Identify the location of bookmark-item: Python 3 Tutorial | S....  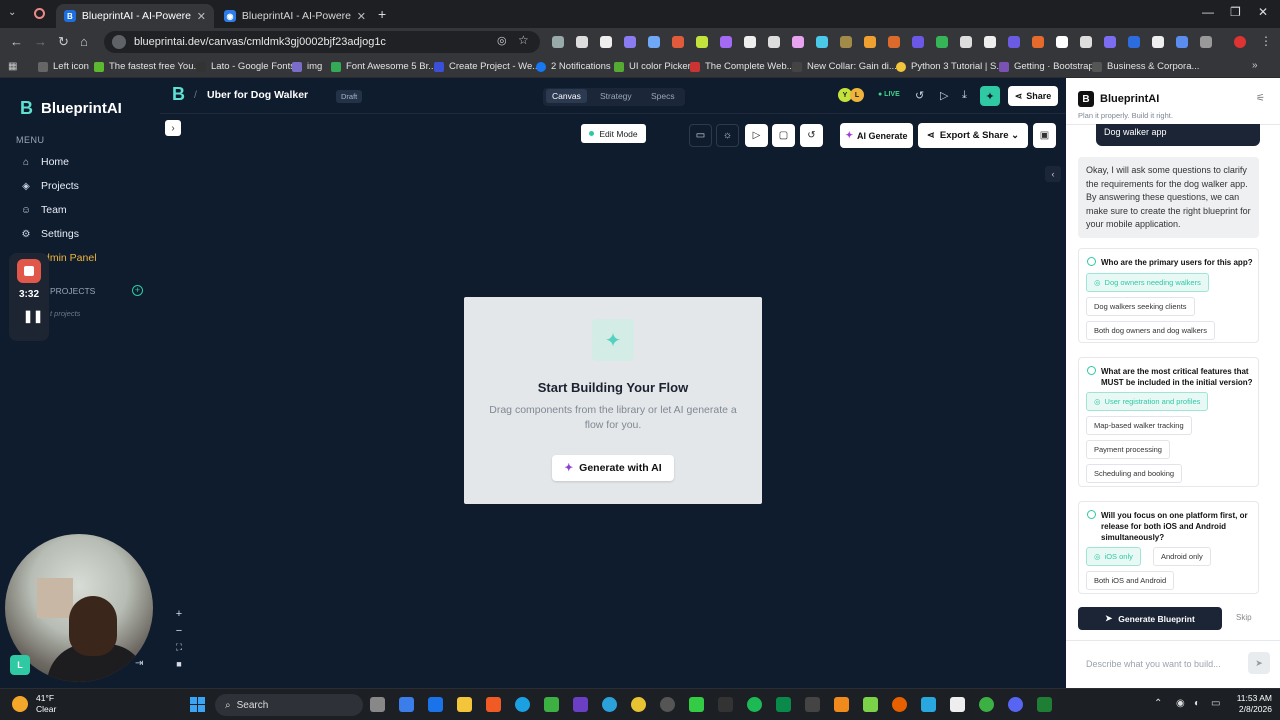
(950, 66).